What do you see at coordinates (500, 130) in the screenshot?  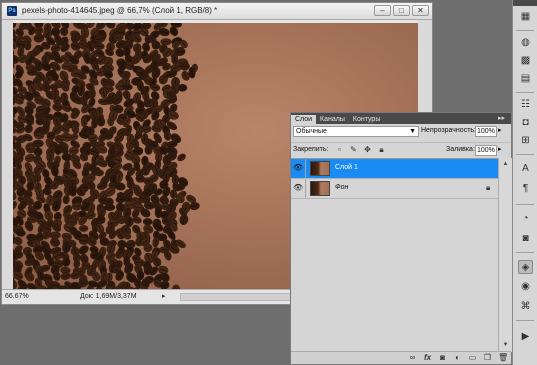 I see `opacity-slider-arrow-icon: ▸` at bounding box center [500, 130].